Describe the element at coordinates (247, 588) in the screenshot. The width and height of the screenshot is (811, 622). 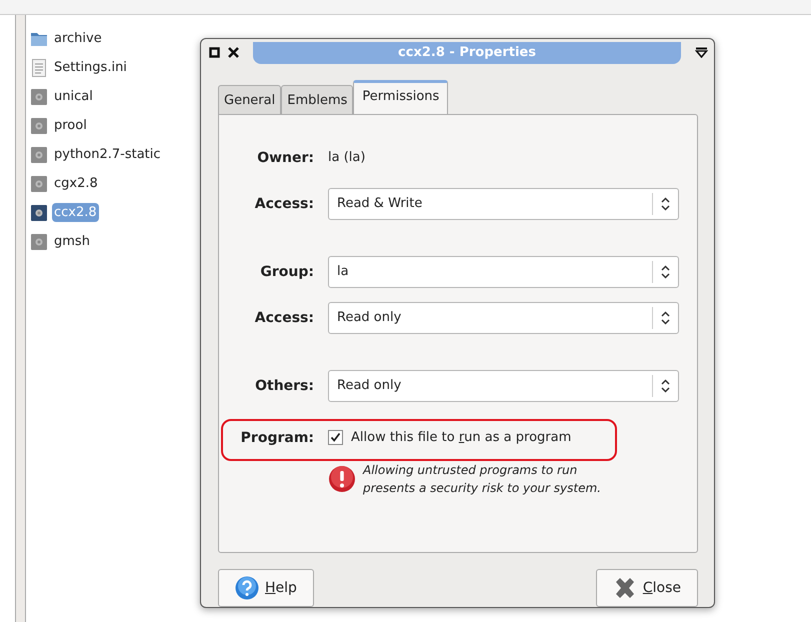
I see `help-icon` at that location.